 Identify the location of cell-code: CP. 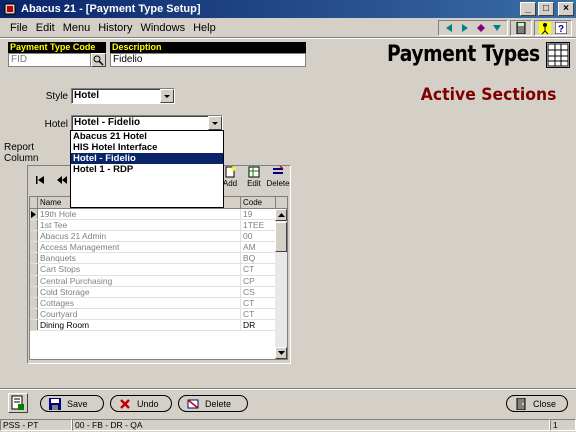
(258, 280).